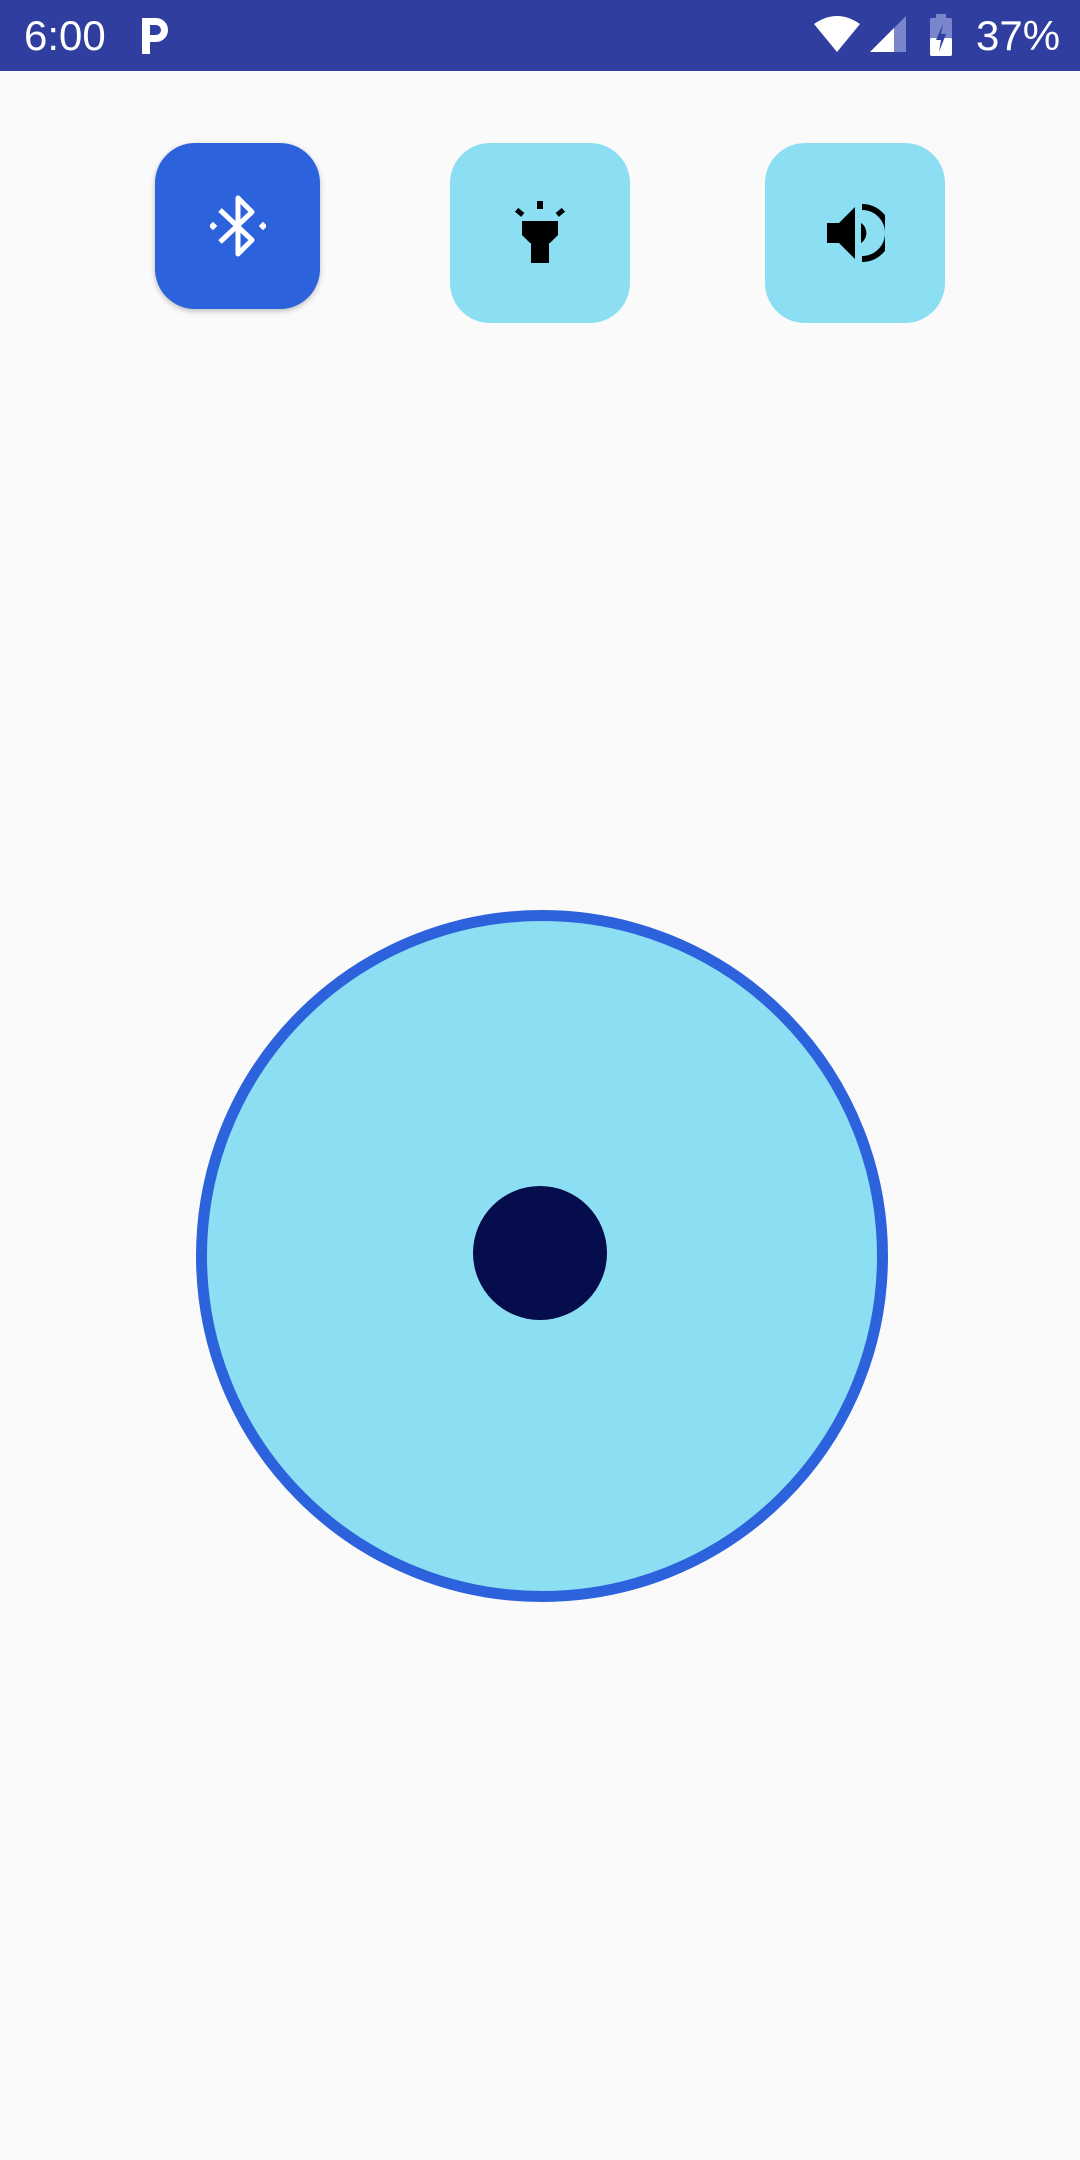  Describe the element at coordinates (155, 36) in the screenshot. I see `parking-app-icon` at that location.